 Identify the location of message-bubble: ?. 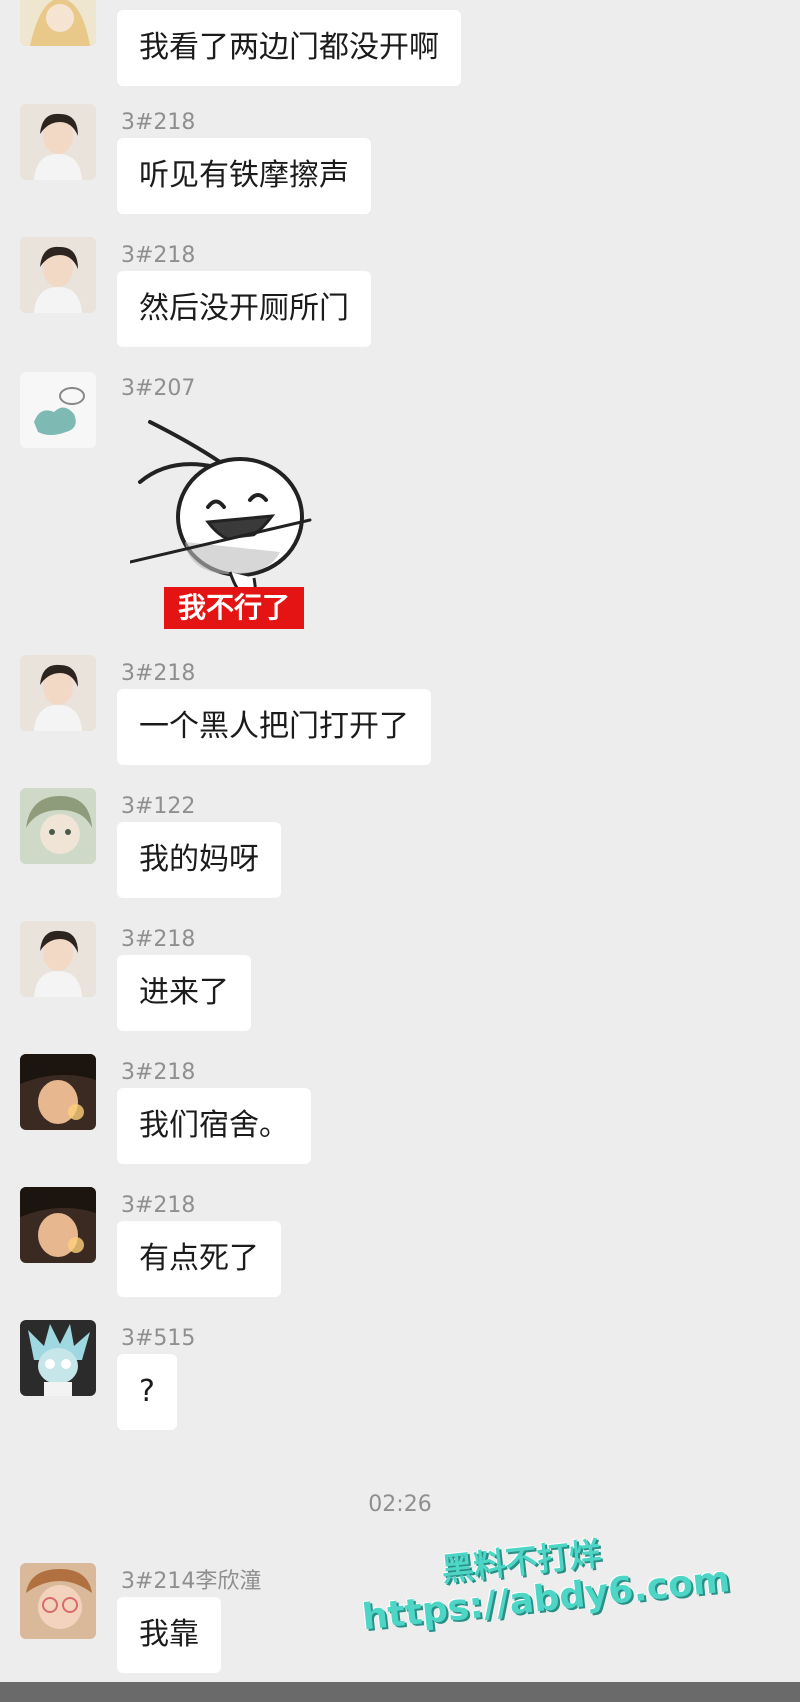
(147, 1392).